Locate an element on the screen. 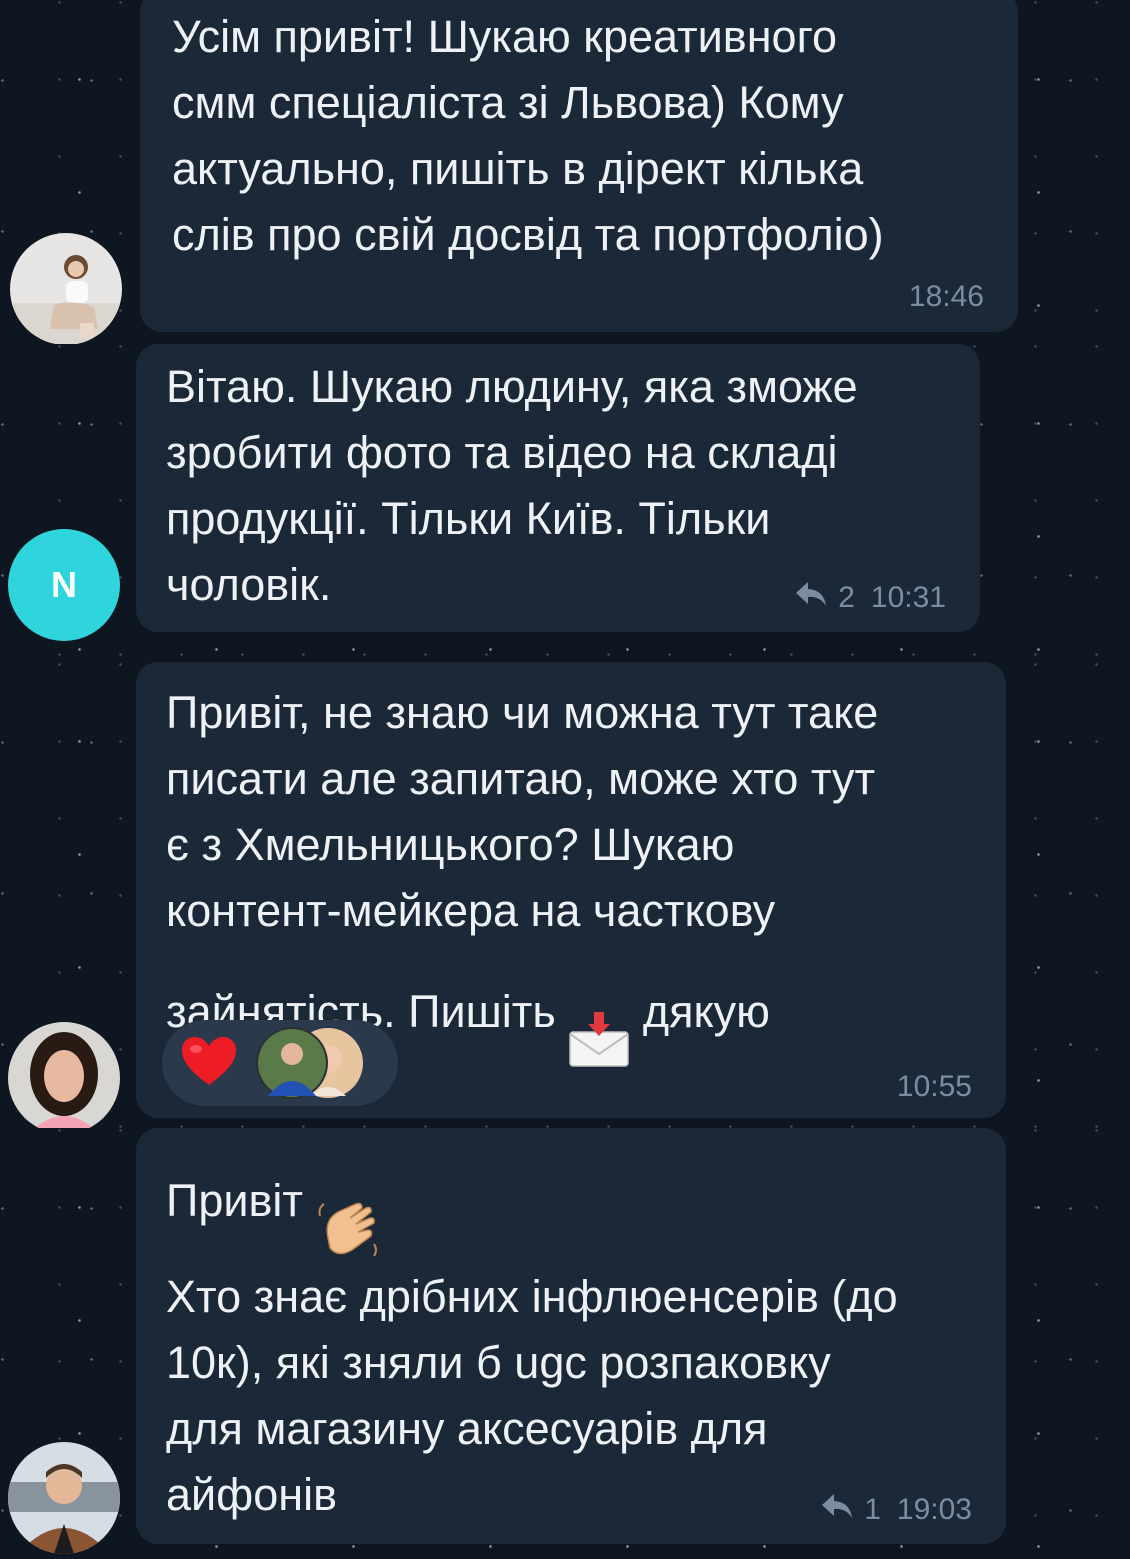 Image resolution: width=1130 pixels, height=1559 pixels. message-text-end: дякую is located at coordinates (706, 1011).